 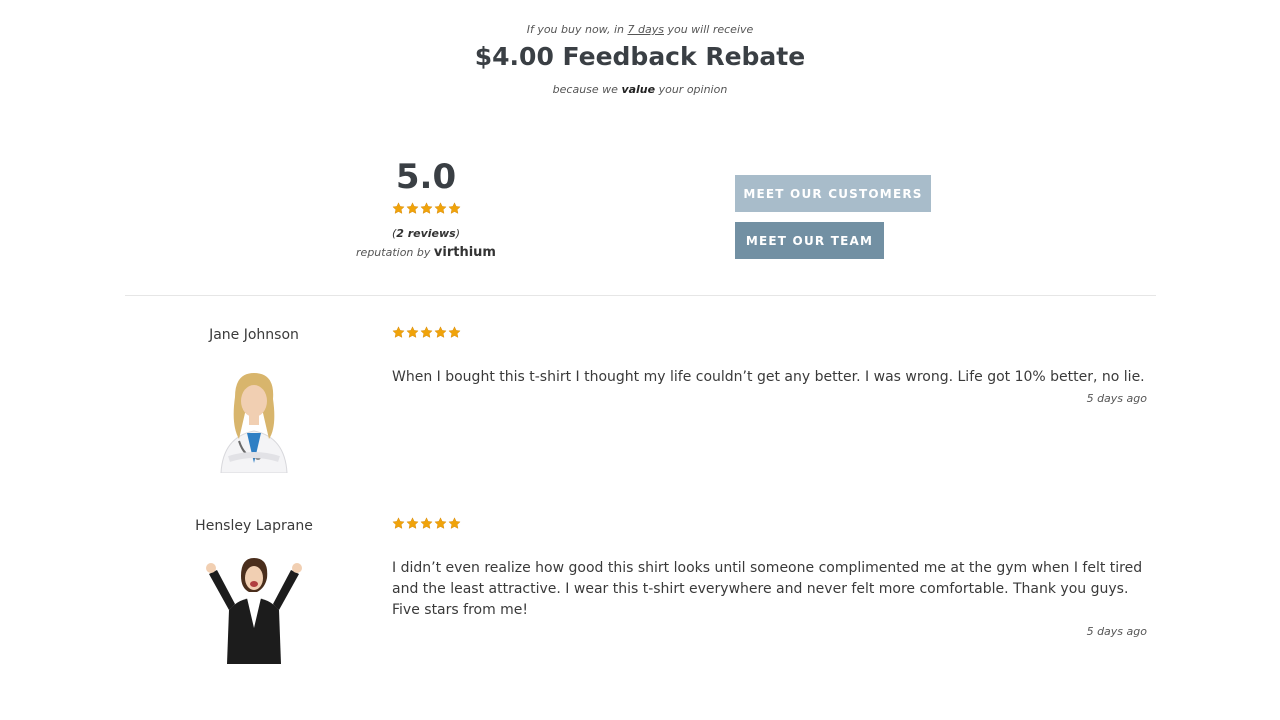 I want to click on rebate-subtitle: because we value your opinion, so click(x=640, y=89).